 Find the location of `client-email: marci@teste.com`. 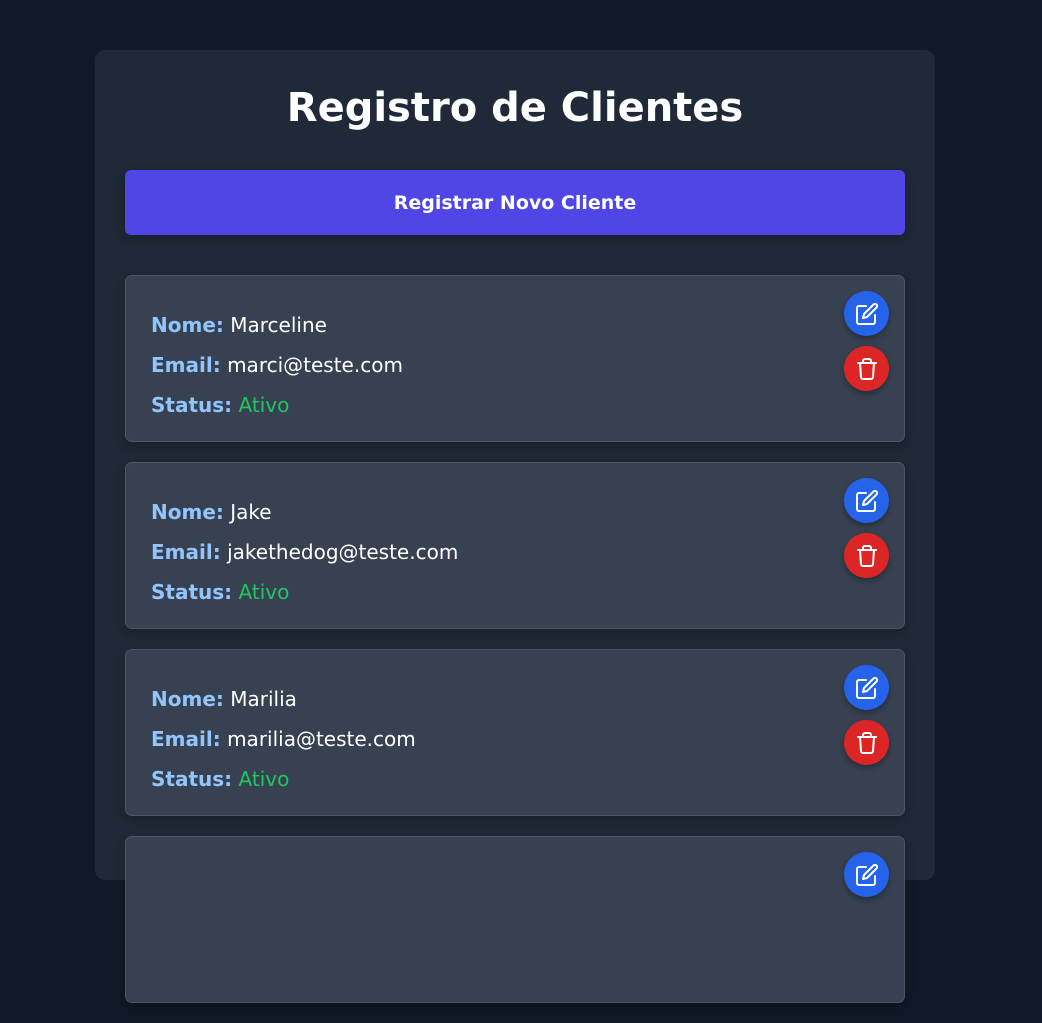

client-email: marci@teste.com is located at coordinates (315, 365).